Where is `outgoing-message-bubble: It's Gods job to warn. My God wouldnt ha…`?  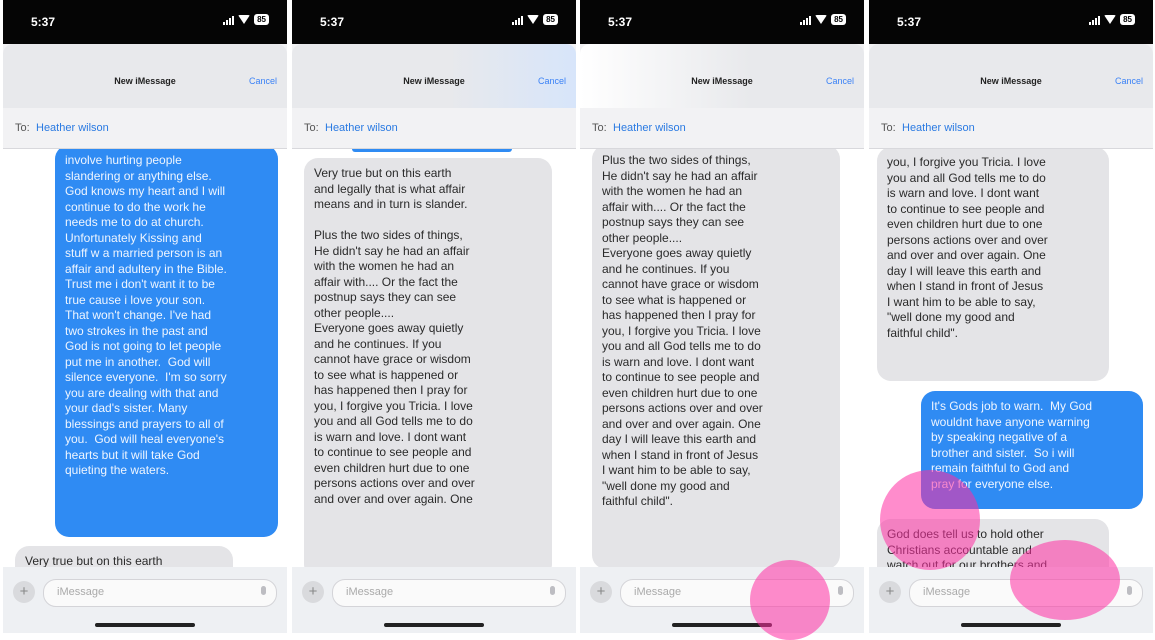
outgoing-message-bubble: It's Gods job to warn. My God wouldnt ha… is located at coordinates (1032, 450).